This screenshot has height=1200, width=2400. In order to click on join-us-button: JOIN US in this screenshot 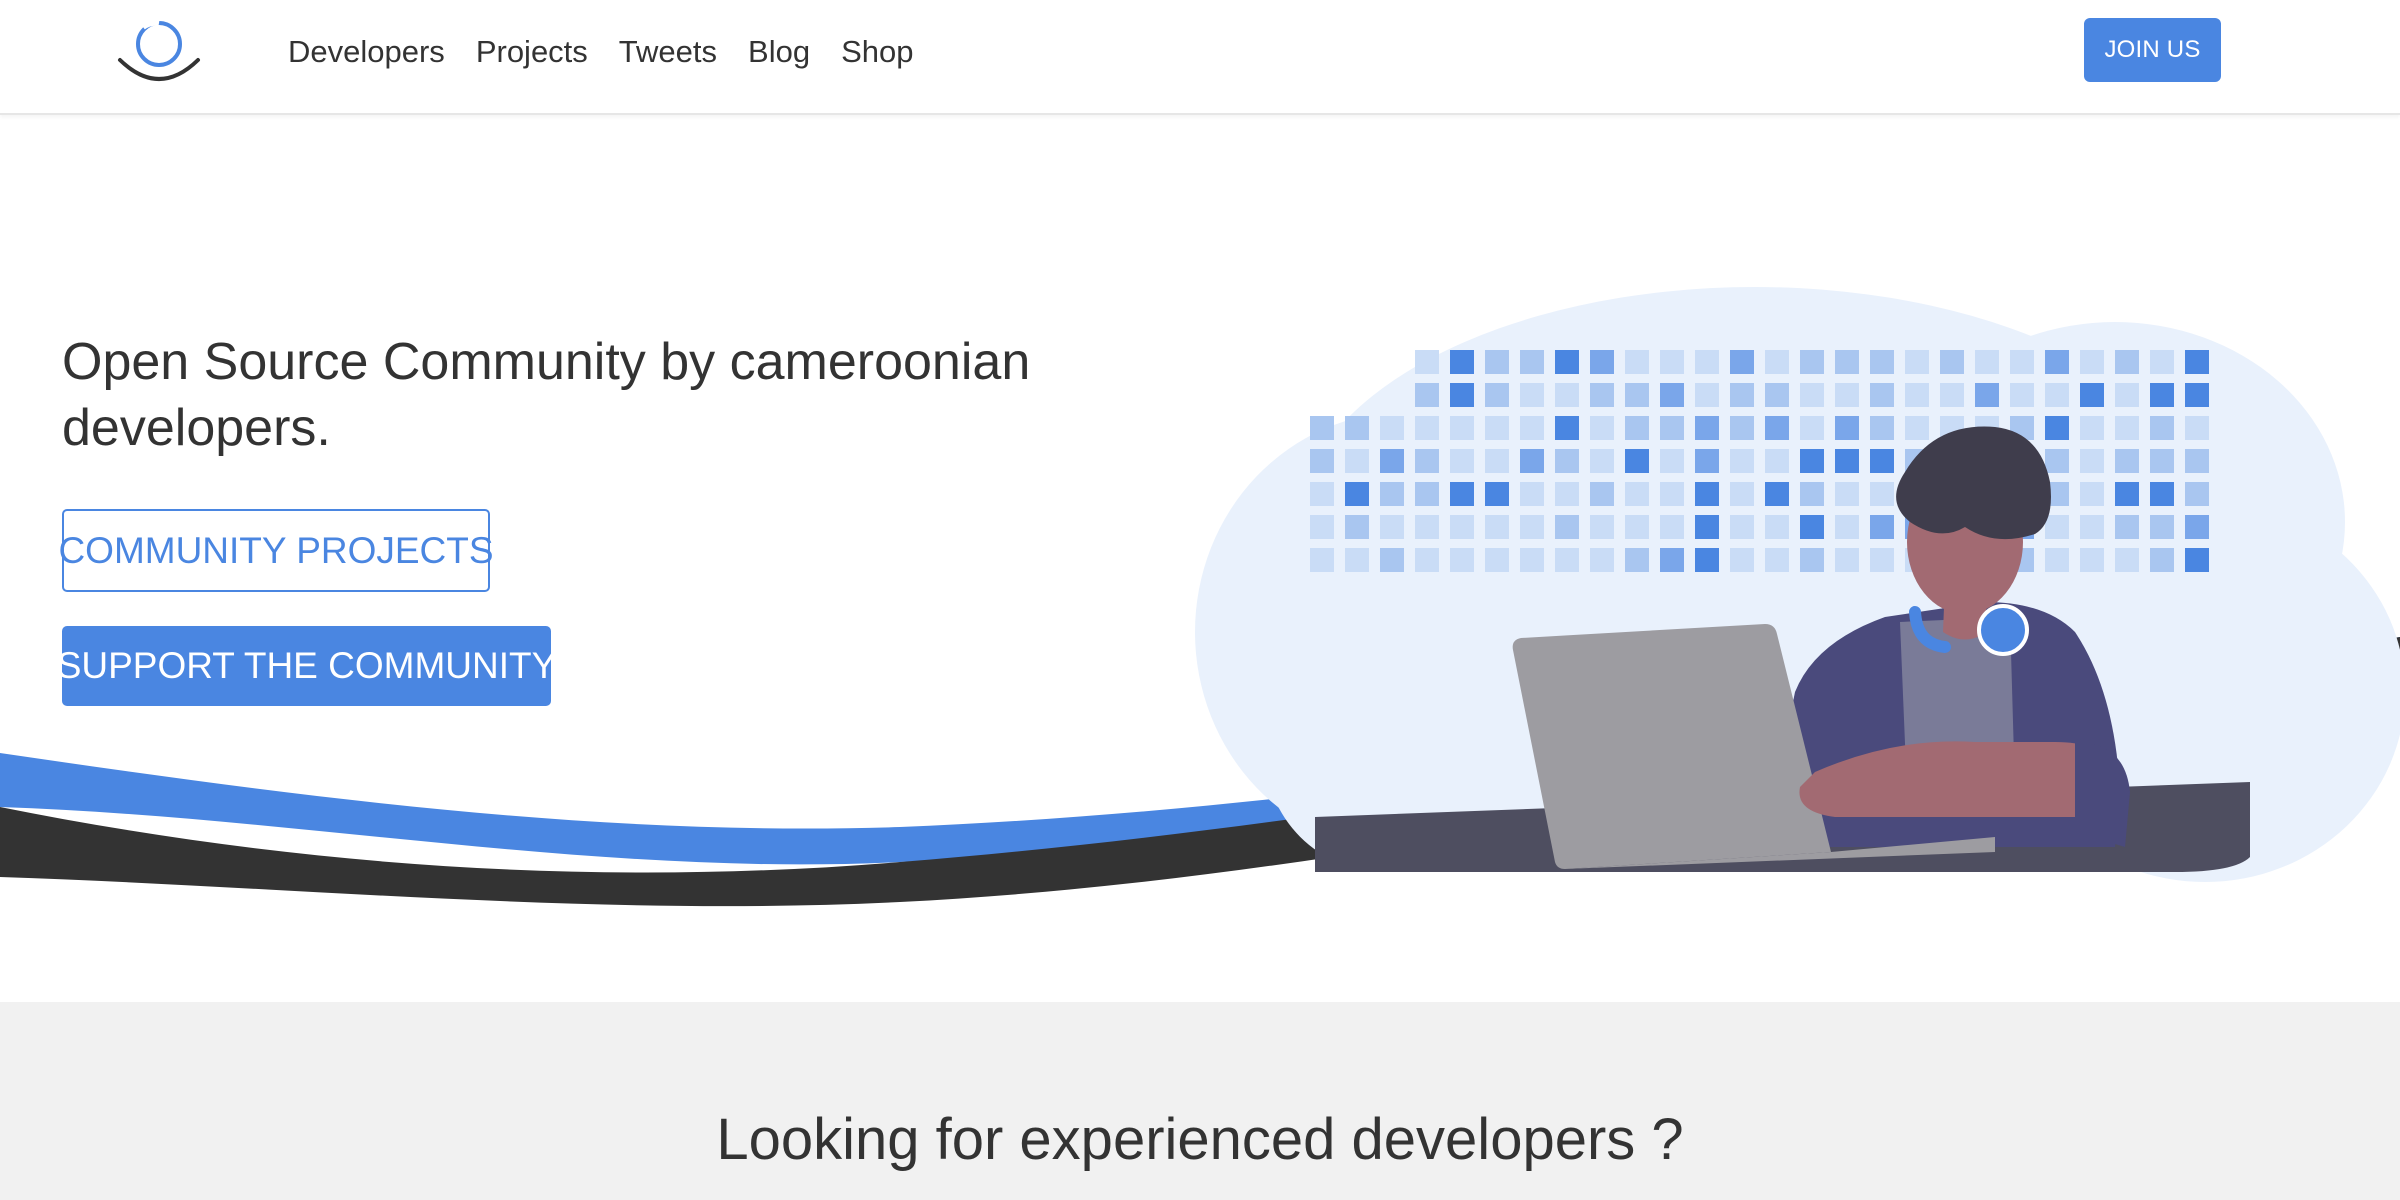, I will do `click(2152, 50)`.